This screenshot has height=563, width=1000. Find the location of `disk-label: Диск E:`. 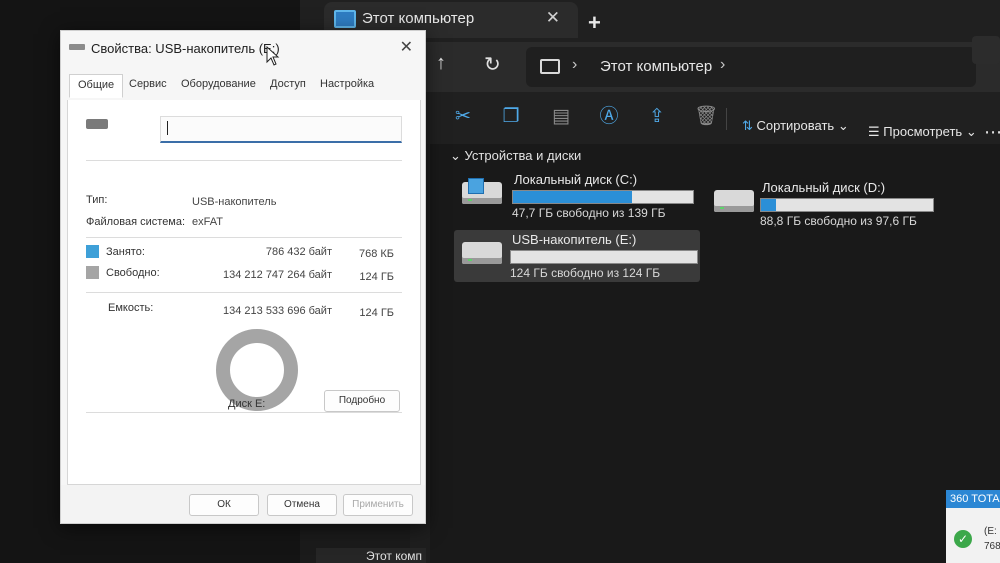

disk-label: Диск E: is located at coordinates (247, 404).